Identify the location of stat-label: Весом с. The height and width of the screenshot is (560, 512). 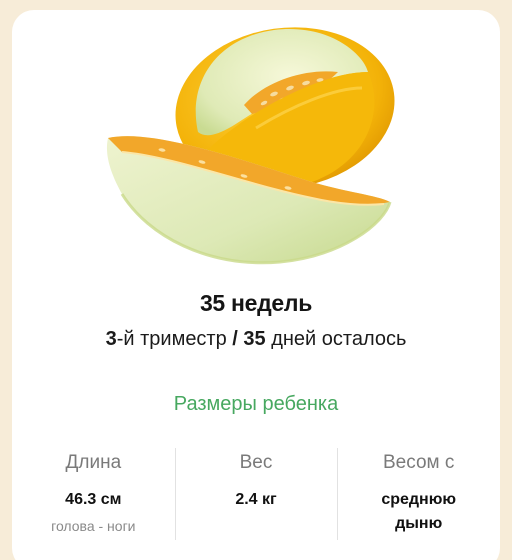
(418, 462).